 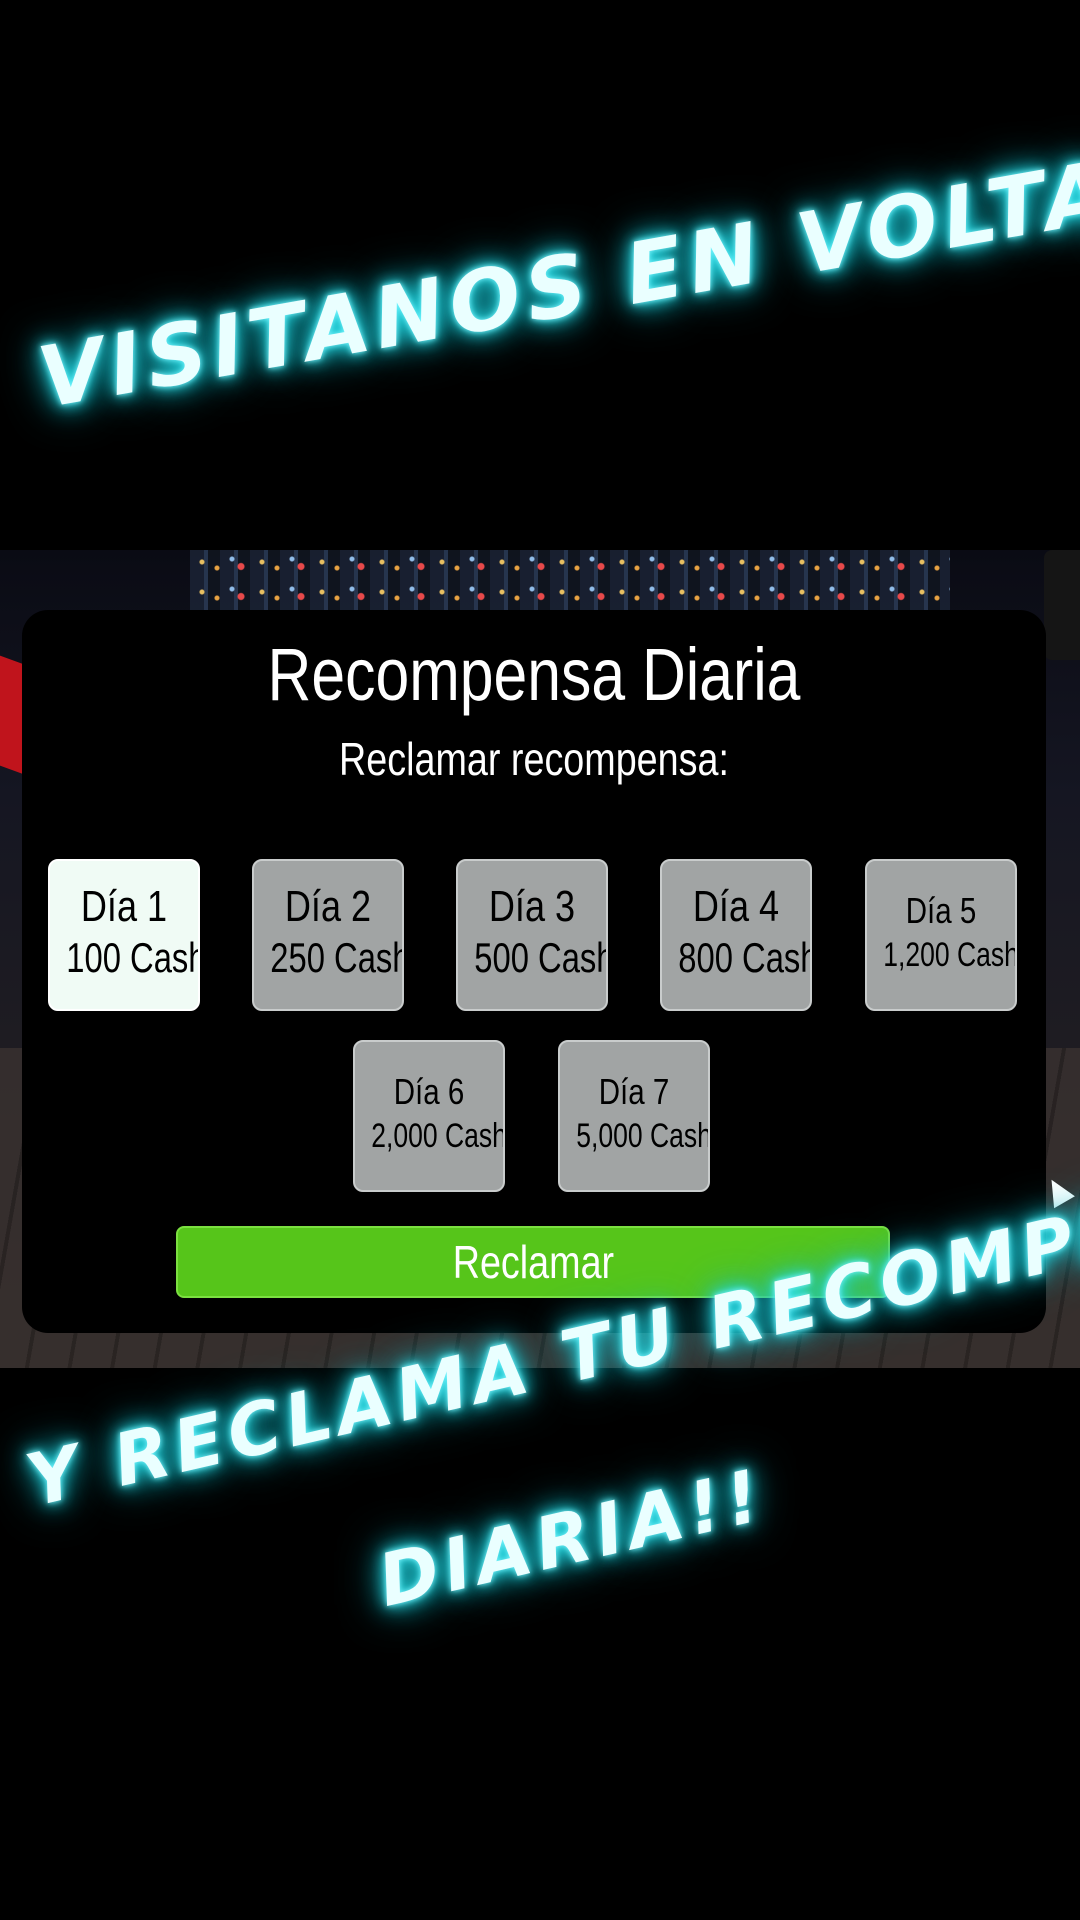 I want to click on claim-button-label: Reclamar, so click(x=533, y=1262).